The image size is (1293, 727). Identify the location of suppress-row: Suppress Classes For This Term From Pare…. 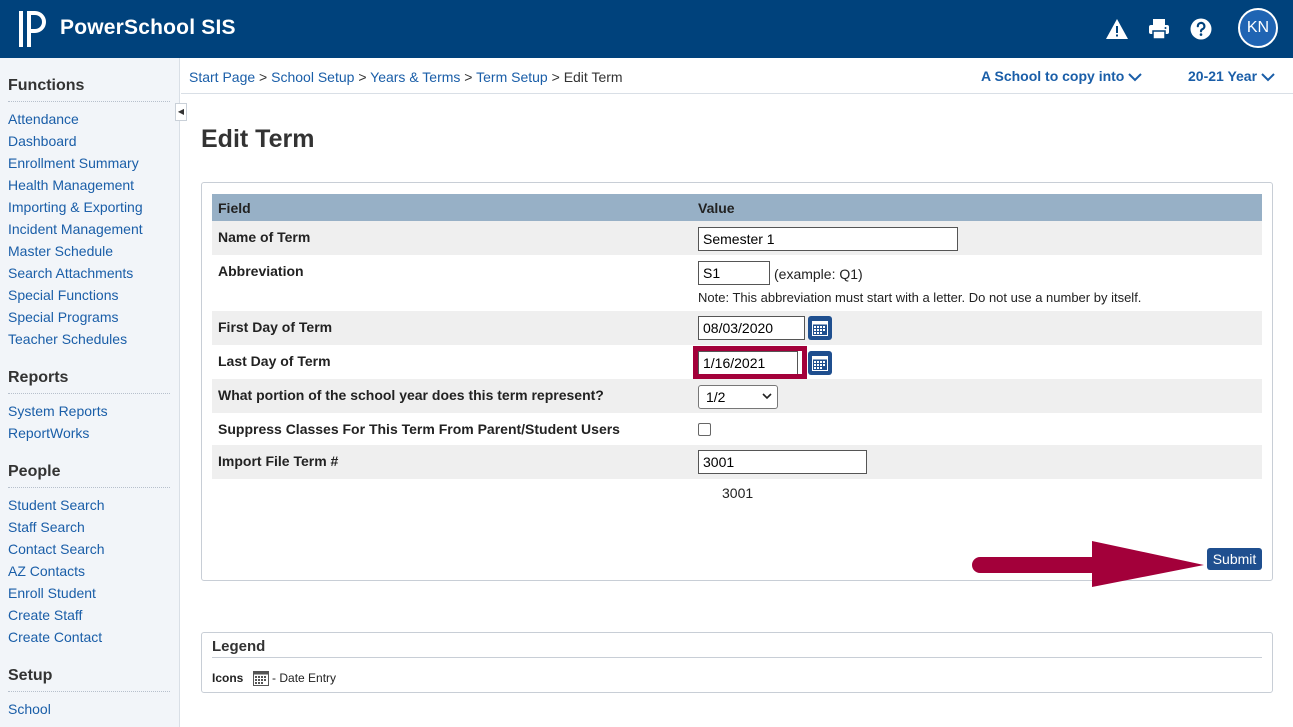
(737, 430).